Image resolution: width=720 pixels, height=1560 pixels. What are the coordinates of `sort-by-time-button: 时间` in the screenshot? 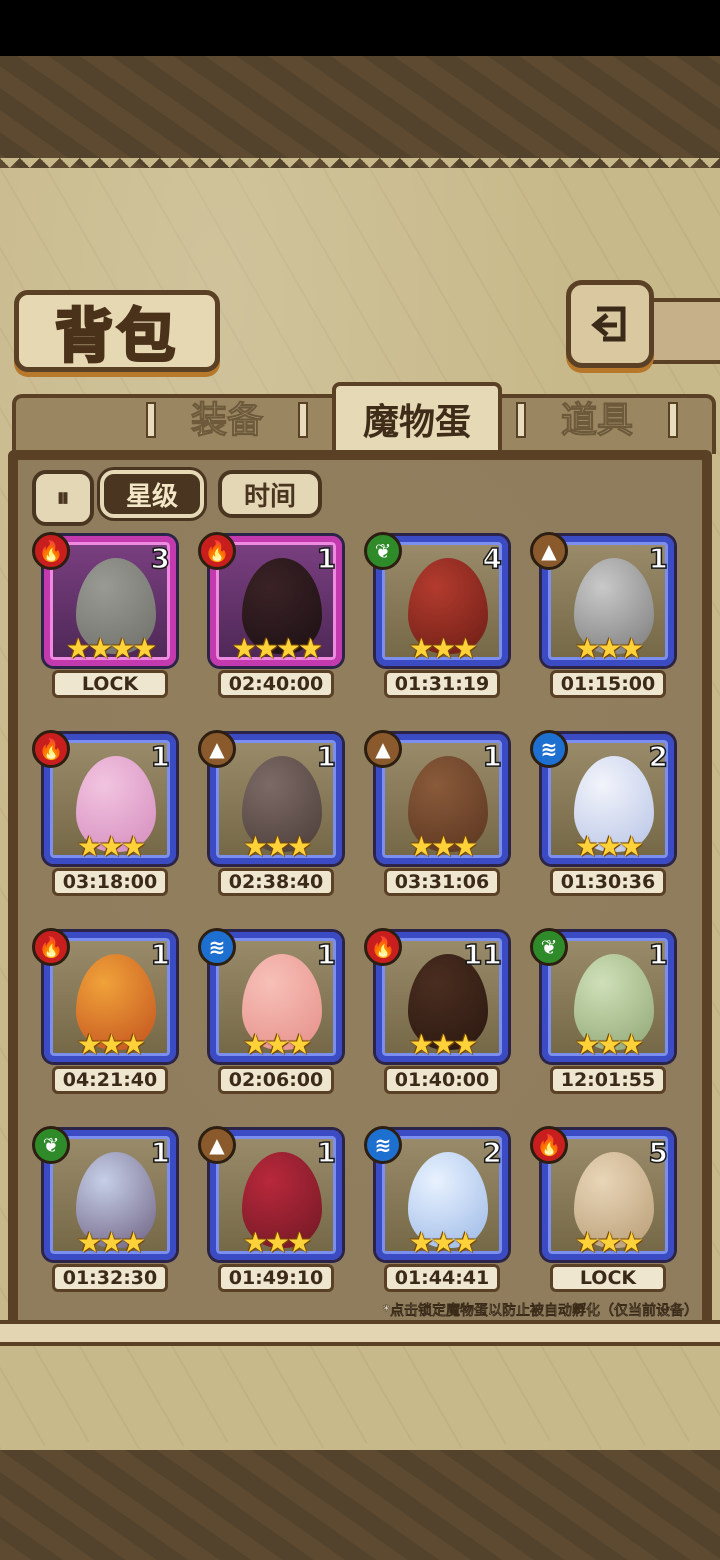 It's located at (270, 494).